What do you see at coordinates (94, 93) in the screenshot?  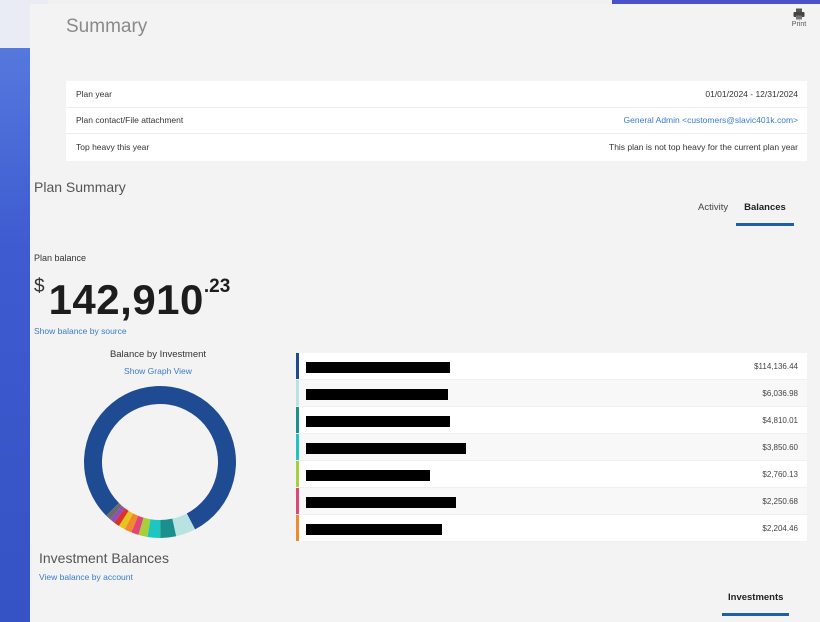 I see `info-label: Plan year` at bounding box center [94, 93].